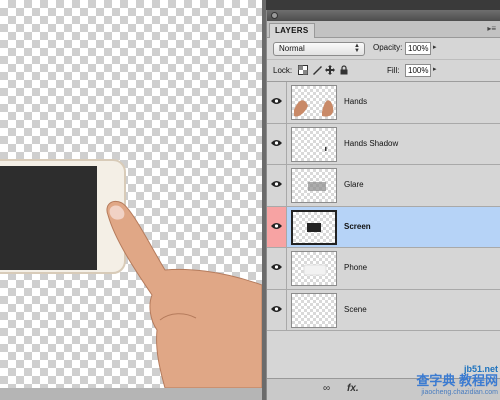  Describe the element at coordinates (357, 48) in the screenshot. I see `select-arrows-icon: ▲ ▼` at that location.